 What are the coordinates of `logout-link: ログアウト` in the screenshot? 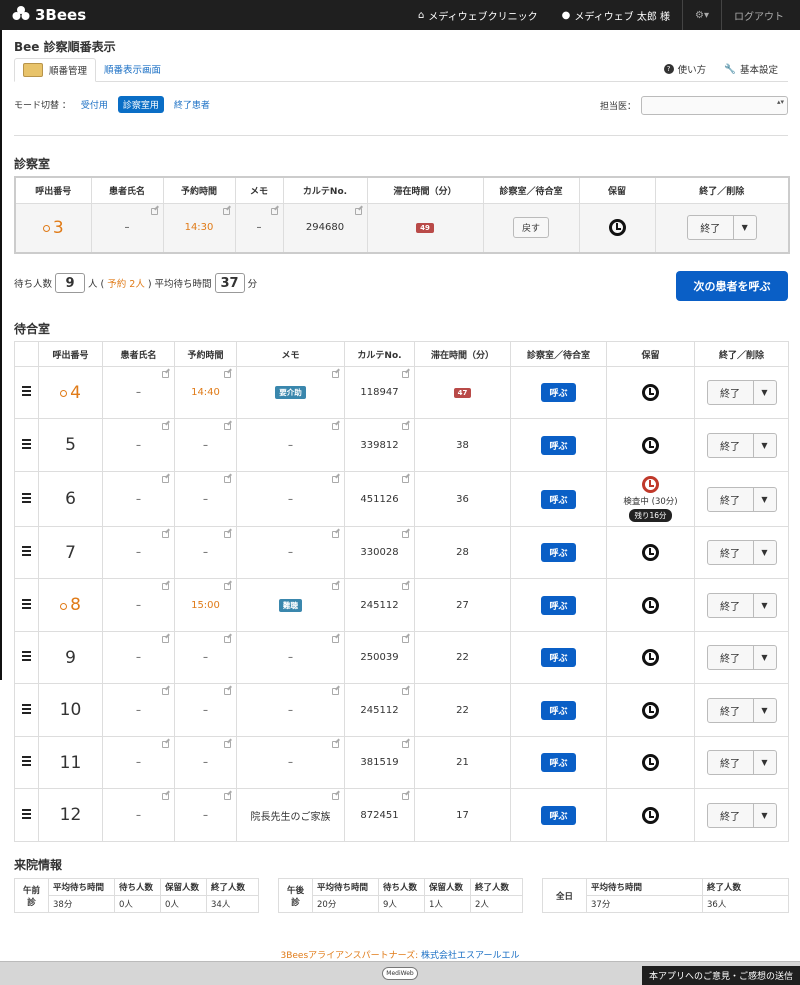 It's located at (761, 15).